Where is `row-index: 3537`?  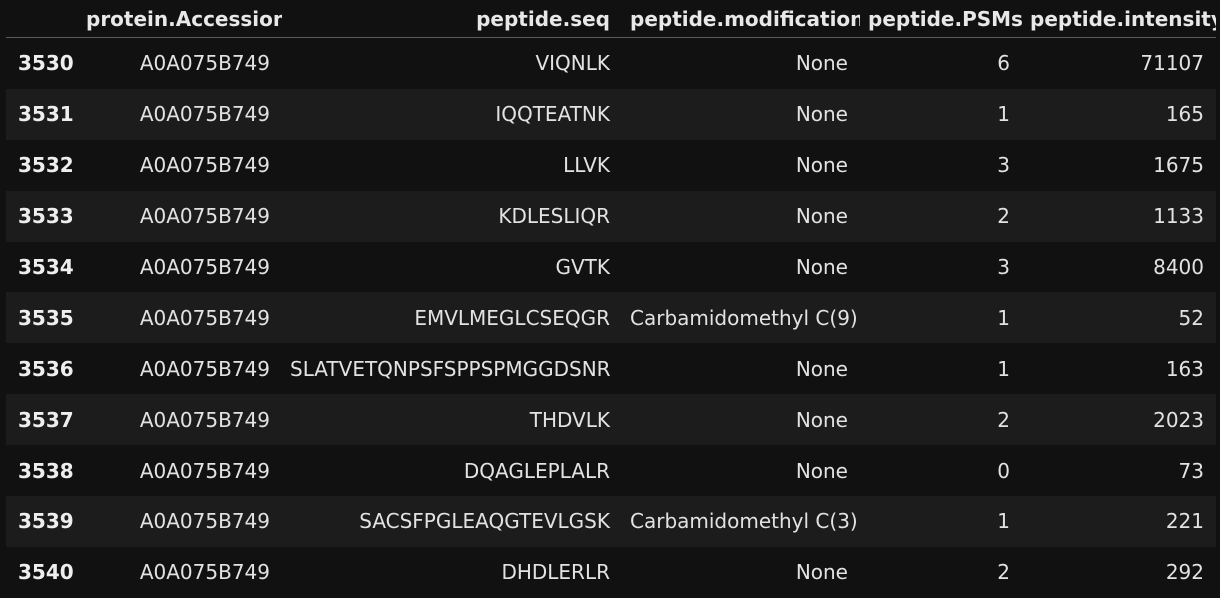
row-index: 3537 is located at coordinates (42, 420).